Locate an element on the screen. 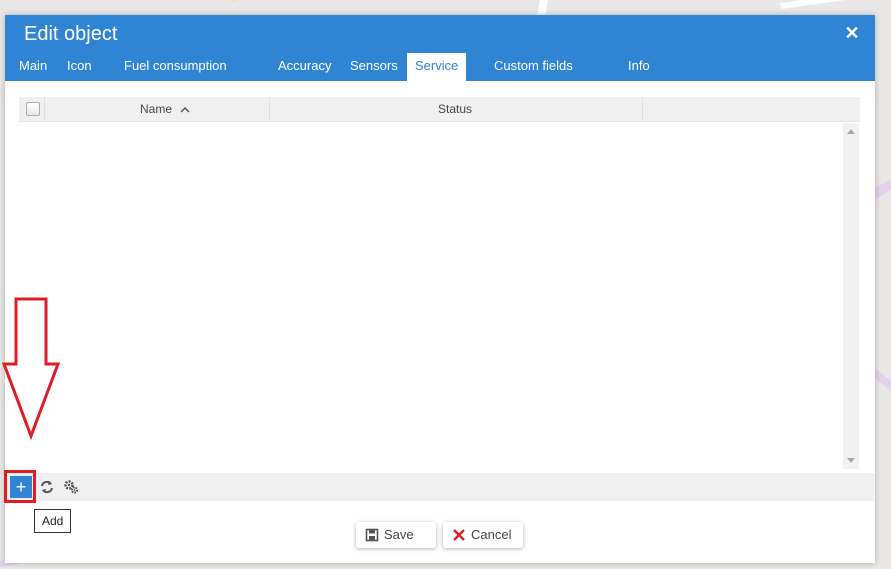 This screenshot has height=569, width=891. grid-toolbar: + is located at coordinates (439, 486).